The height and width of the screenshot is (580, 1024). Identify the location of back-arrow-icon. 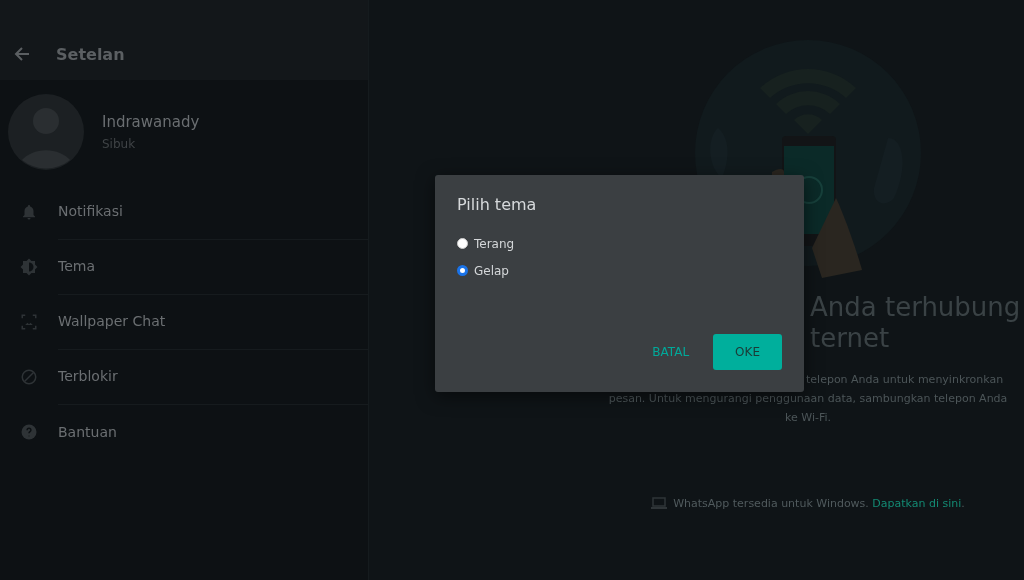
(22, 54).